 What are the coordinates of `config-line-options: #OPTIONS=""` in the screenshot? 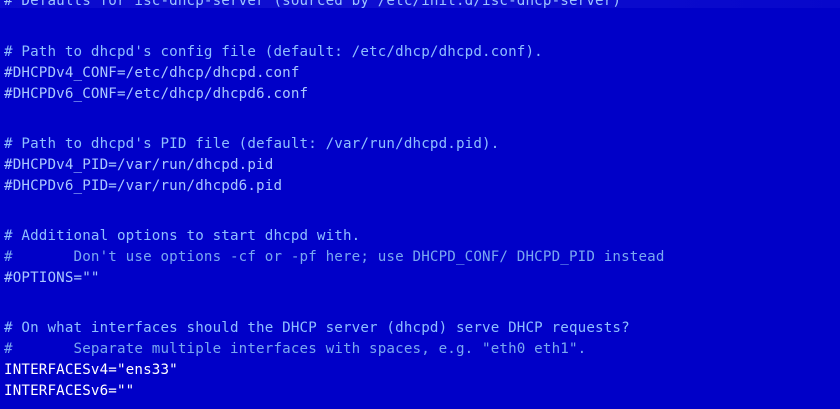 It's located at (52, 278).